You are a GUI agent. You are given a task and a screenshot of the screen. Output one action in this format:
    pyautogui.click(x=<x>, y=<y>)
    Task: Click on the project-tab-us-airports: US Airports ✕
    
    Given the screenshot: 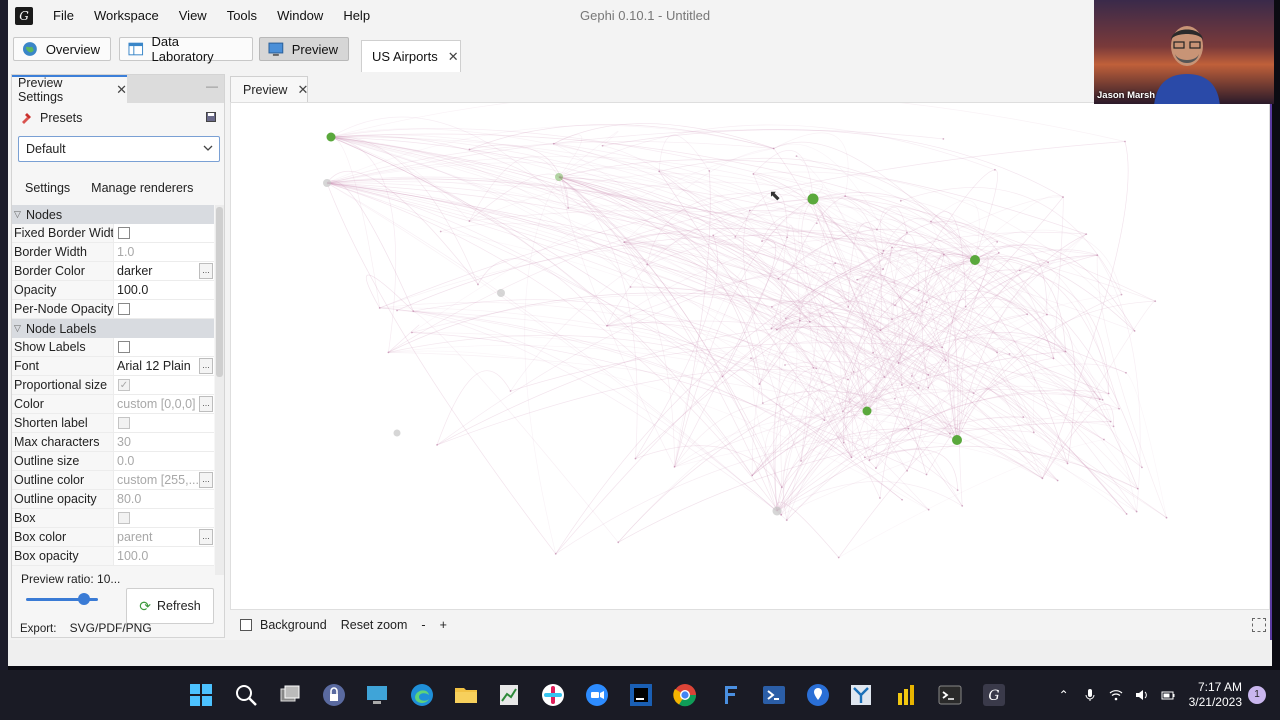 What is the action you would take?
    pyautogui.click(x=411, y=56)
    